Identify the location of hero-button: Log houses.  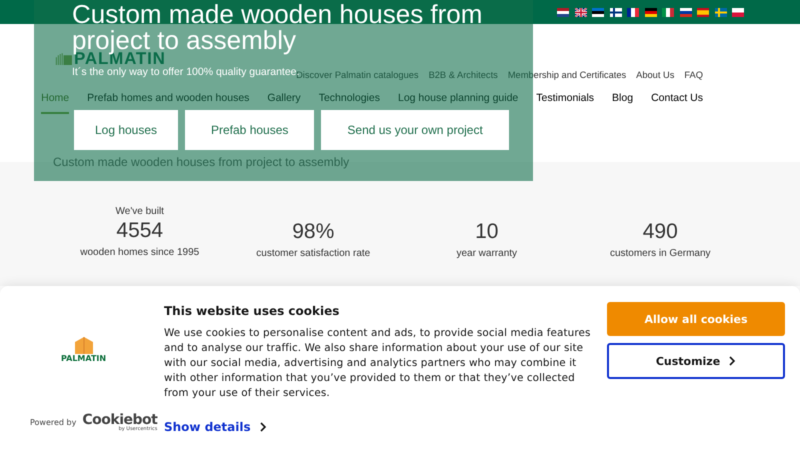
(126, 130).